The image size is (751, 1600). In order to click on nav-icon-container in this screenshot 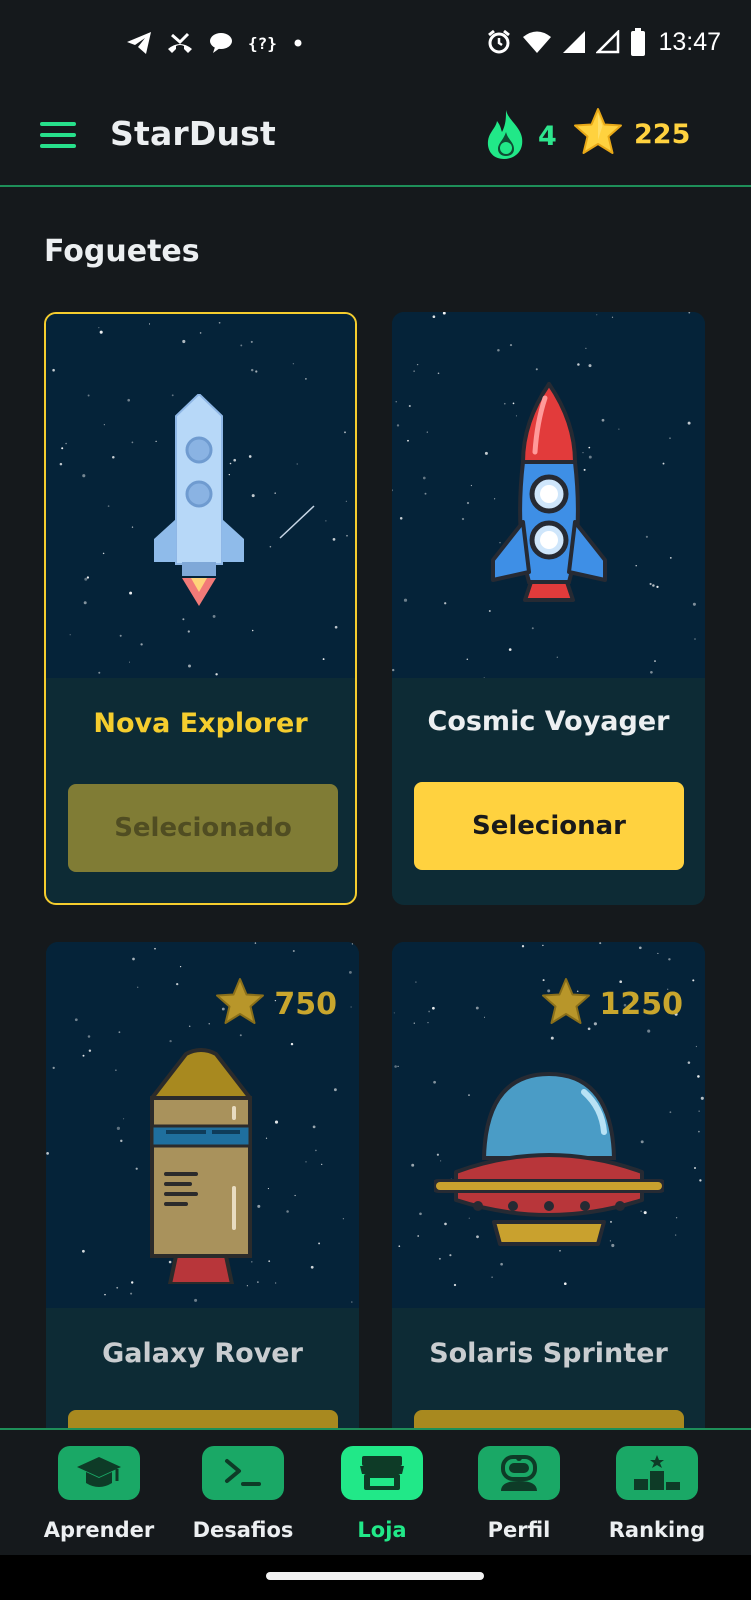, I will do `click(657, 1473)`.